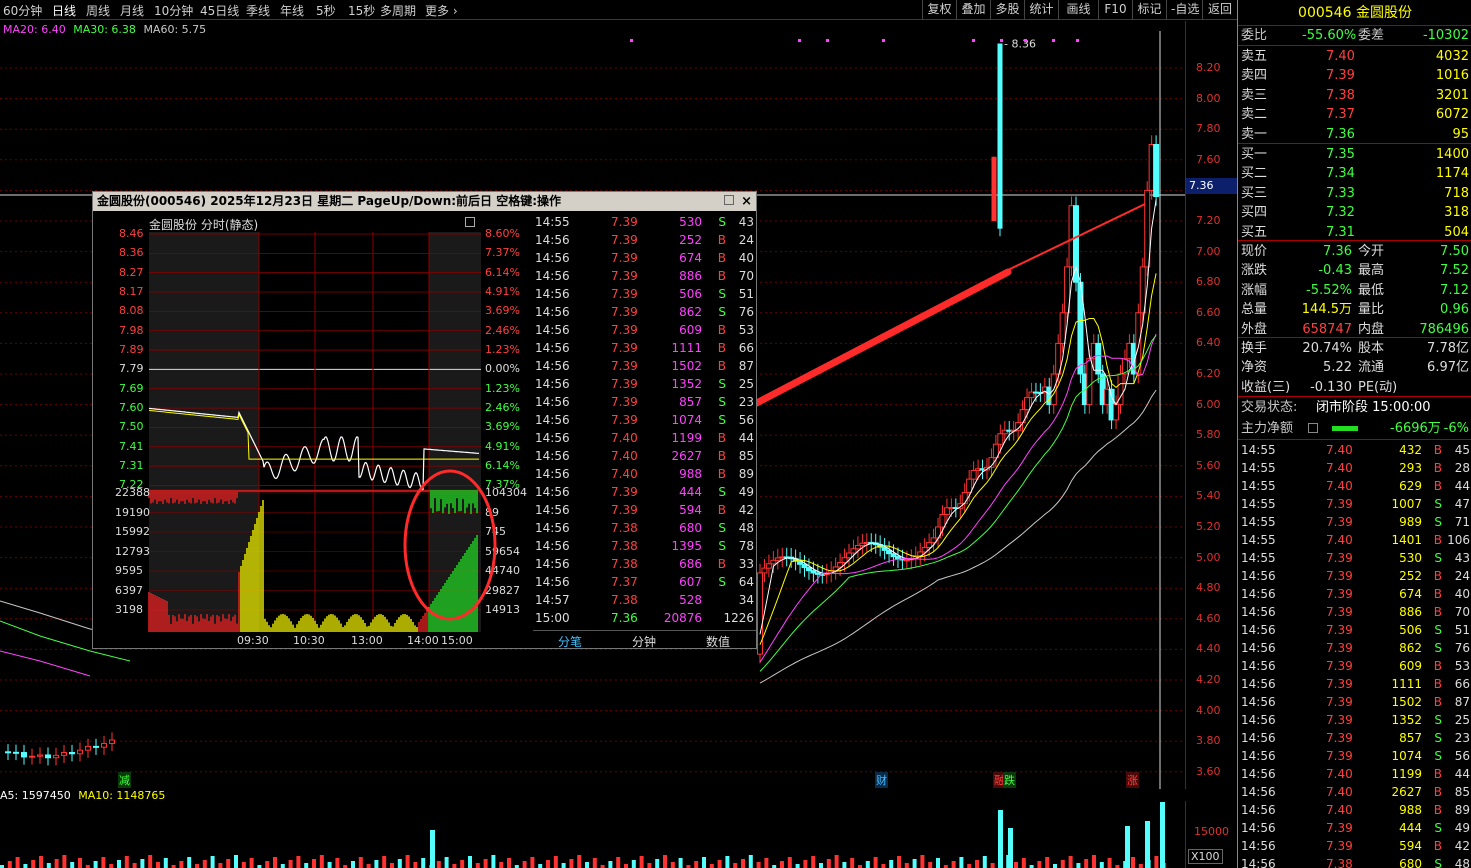  What do you see at coordinates (1354, 756) in the screenshot?
I see `side-tick-row: 14:56 7.39 1074 S 56` at bounding box center [1354, 756].